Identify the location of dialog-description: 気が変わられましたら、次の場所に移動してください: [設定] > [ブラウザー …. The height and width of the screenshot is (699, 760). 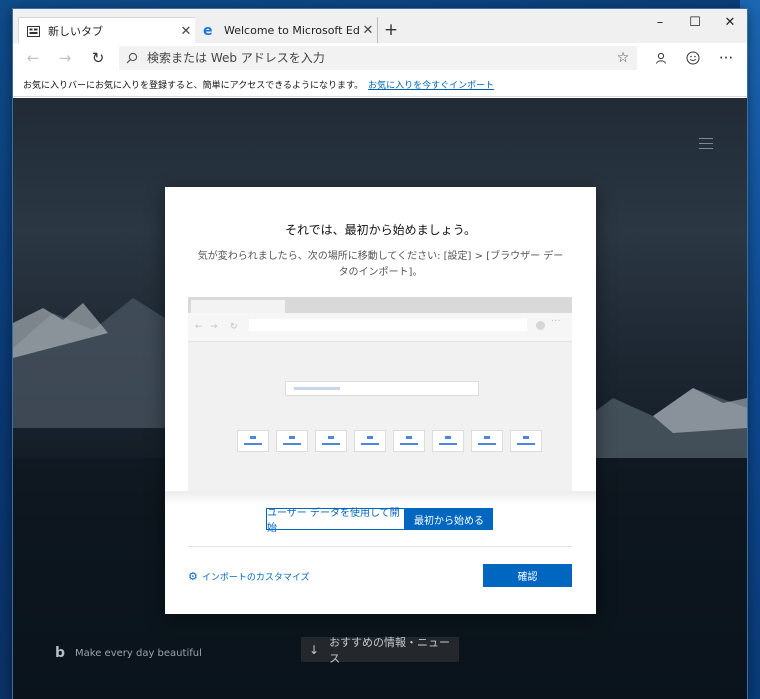
(380, 264).